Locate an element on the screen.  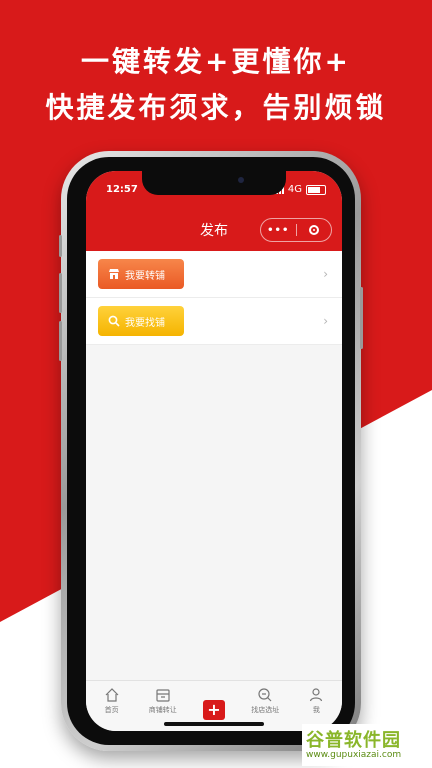
camera-icon is located at coordinates (241, 180).